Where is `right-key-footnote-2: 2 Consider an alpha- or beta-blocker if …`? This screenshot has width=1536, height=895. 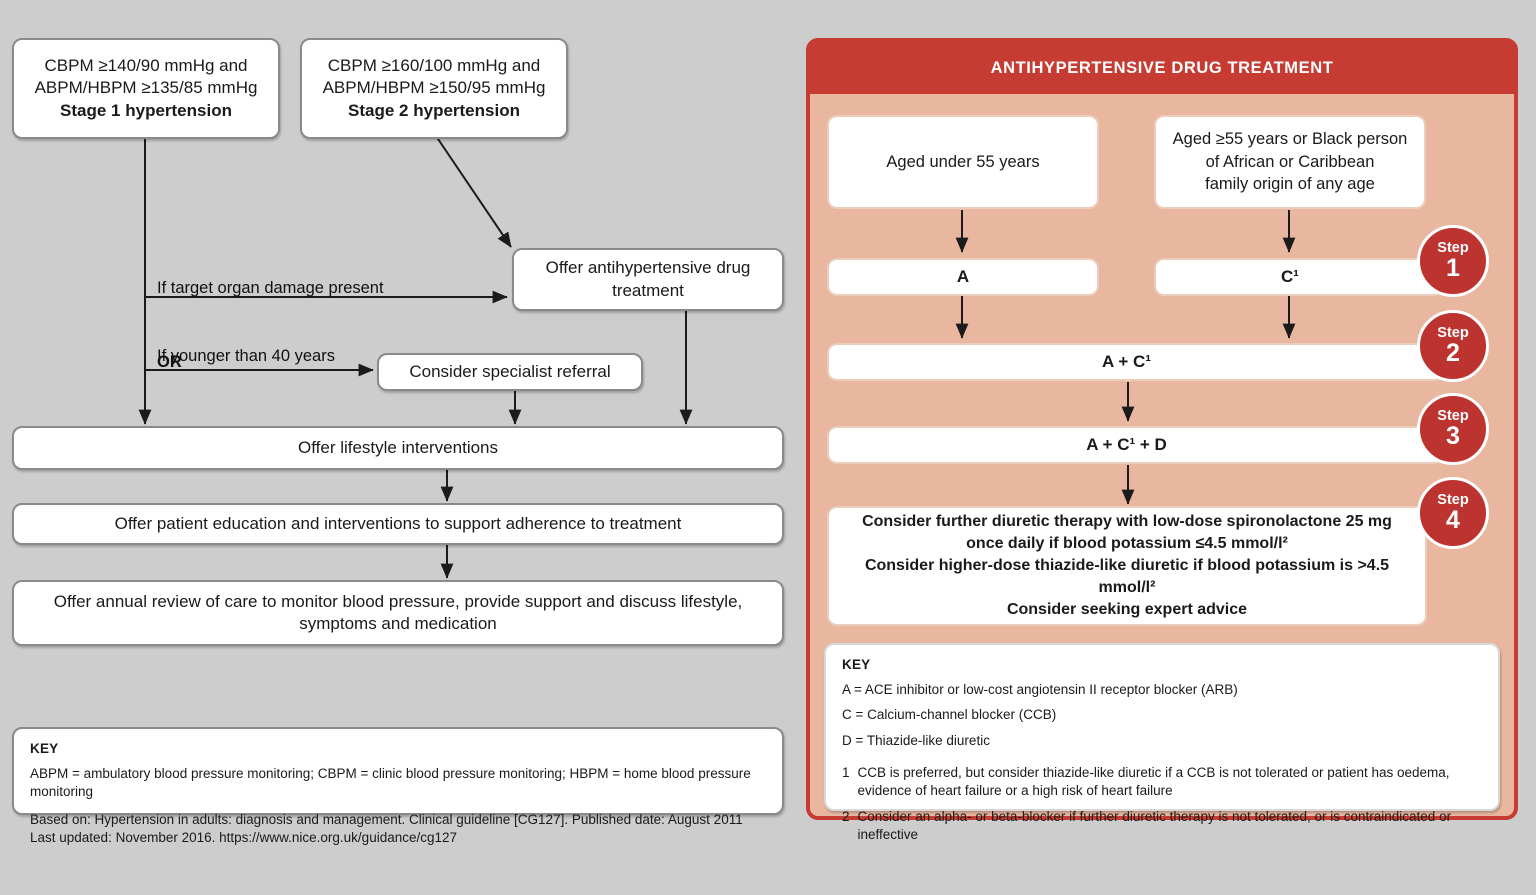 right-key-footnote-2: 2 Consider an alpha- or beta-blocker if … is located at coordinates (1162, 826).